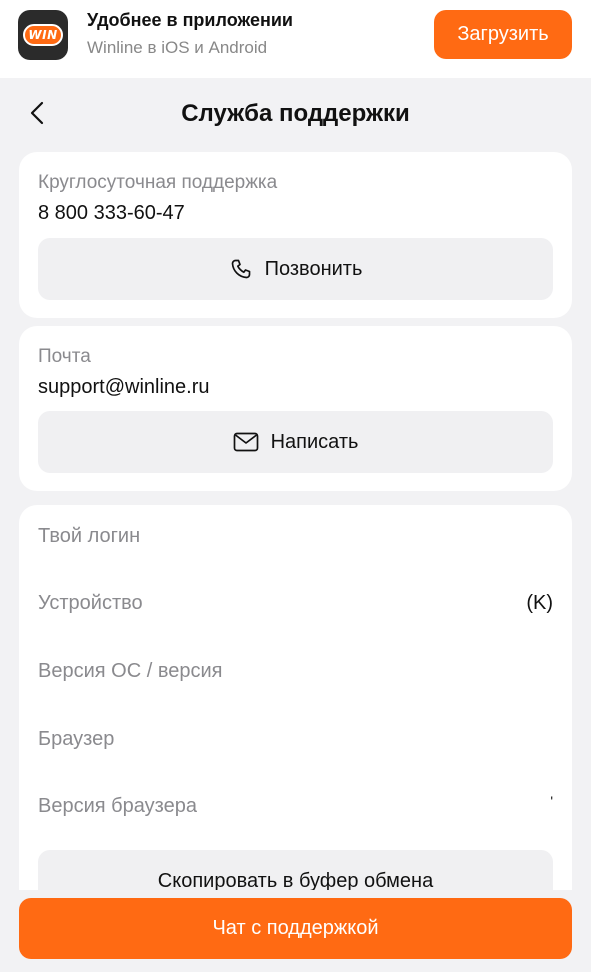 This screenshot has height=972, width=591. What do you see at coordinates (295, 928) in the screenshot?
I see `support-chat-button: Чат с поддержкой` at bounding box center [295, 928].